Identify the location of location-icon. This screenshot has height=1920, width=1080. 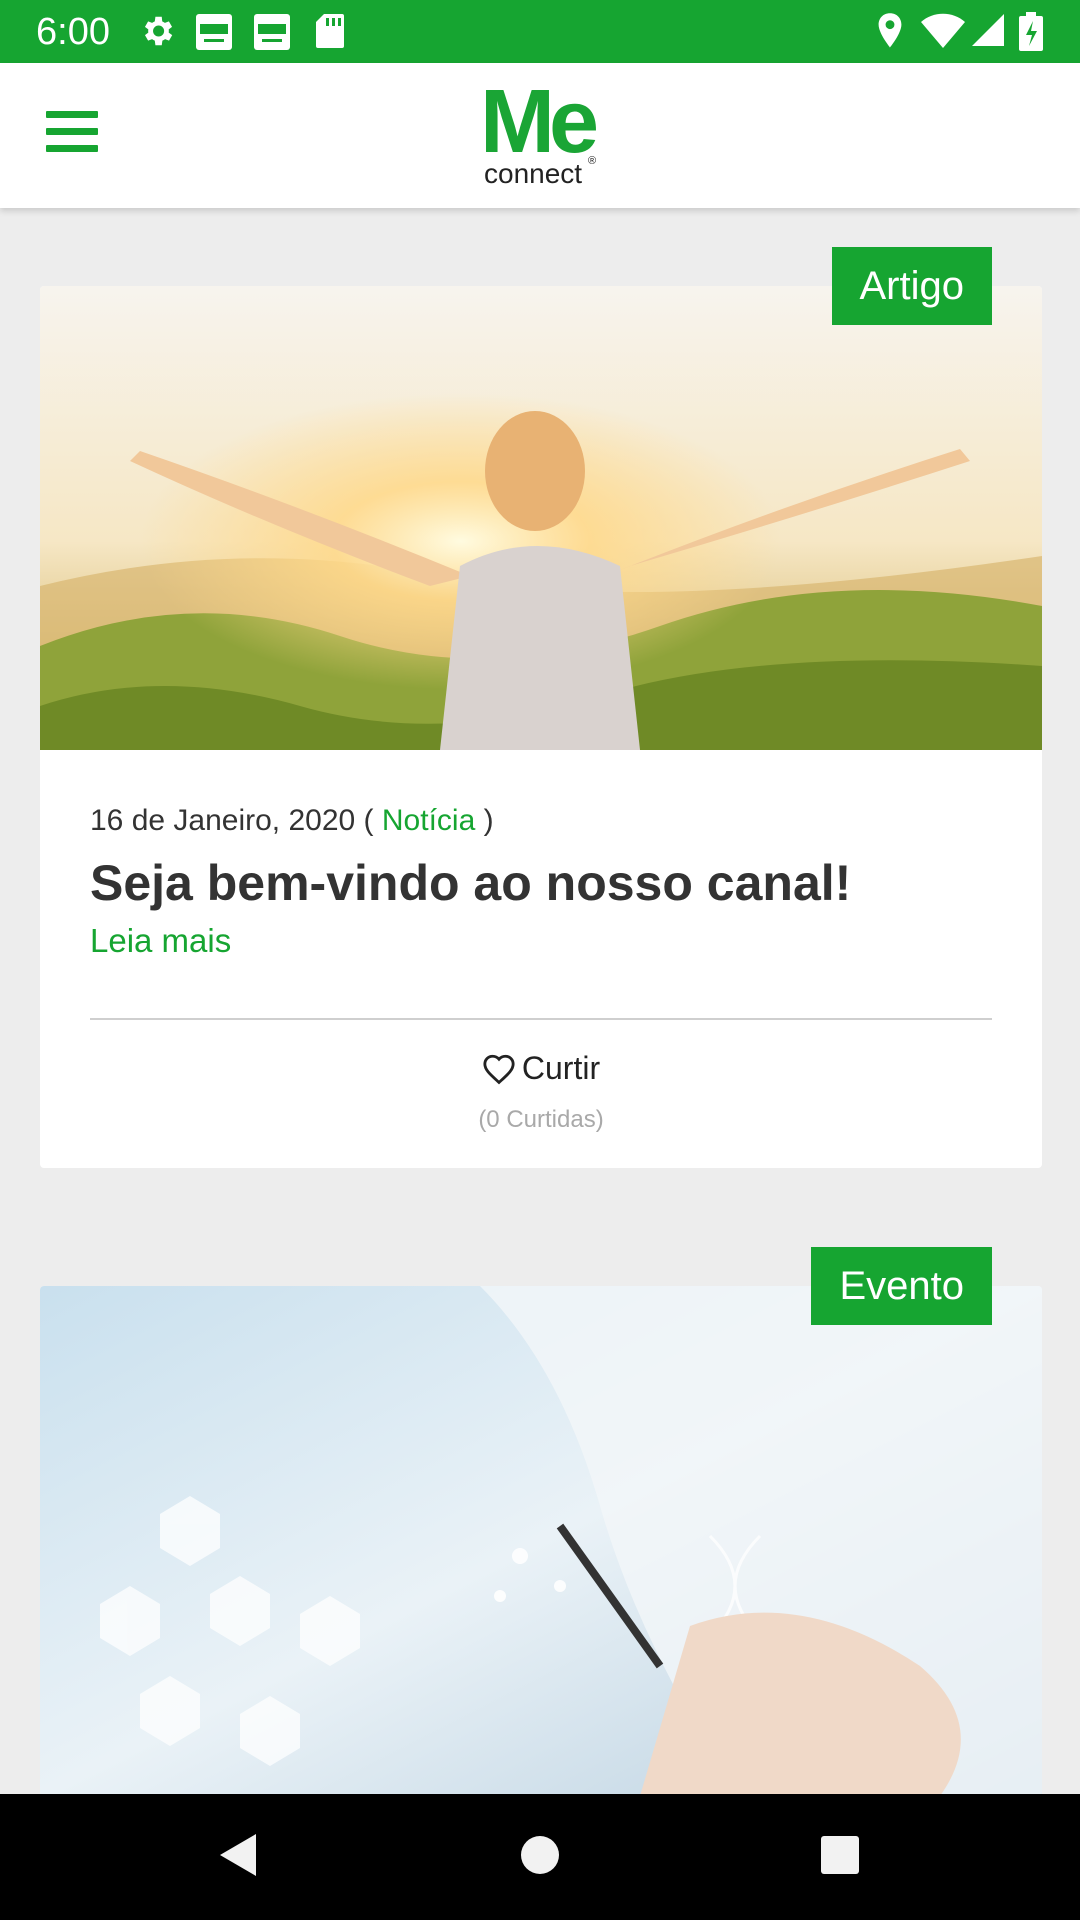
(890, 30).